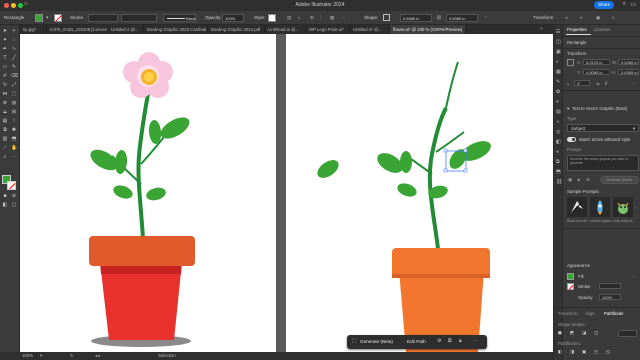  What do you see at coordinates (543, 17) in the screenshot?
I see `transform-link: Transform` at bounding box center [543, 17].